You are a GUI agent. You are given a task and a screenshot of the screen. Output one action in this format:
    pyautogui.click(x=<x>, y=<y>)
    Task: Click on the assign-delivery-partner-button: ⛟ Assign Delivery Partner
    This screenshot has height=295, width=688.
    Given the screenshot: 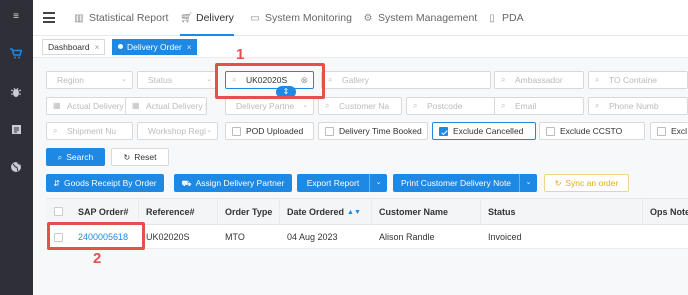 What is the action you would take?
    pyautogui.click(x=233, y=183)
    